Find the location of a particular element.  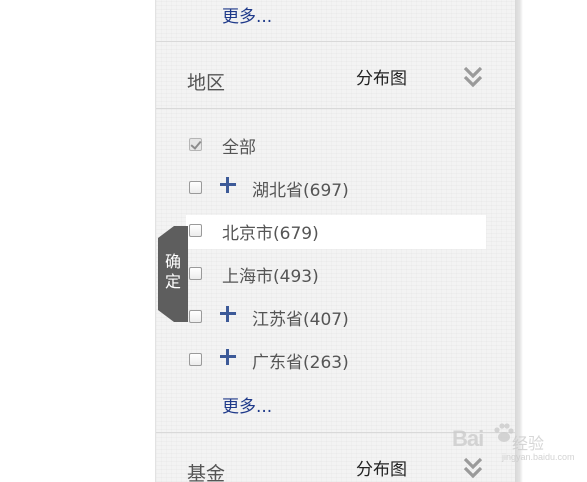

confirm-button: 确定 is located at coordinates (173, 274).